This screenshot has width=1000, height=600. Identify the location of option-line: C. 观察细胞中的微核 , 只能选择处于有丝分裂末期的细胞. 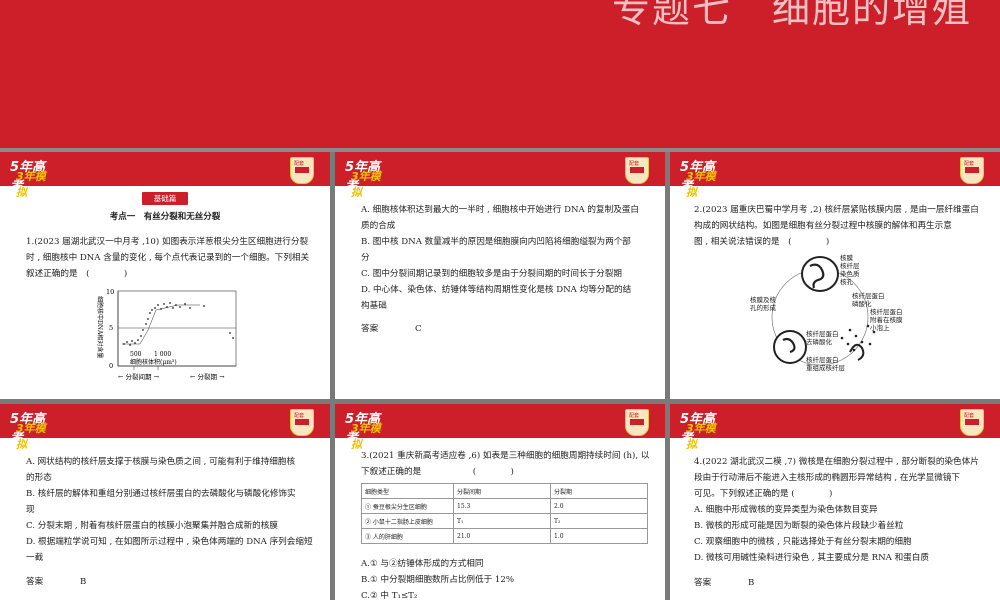
(803, 542).